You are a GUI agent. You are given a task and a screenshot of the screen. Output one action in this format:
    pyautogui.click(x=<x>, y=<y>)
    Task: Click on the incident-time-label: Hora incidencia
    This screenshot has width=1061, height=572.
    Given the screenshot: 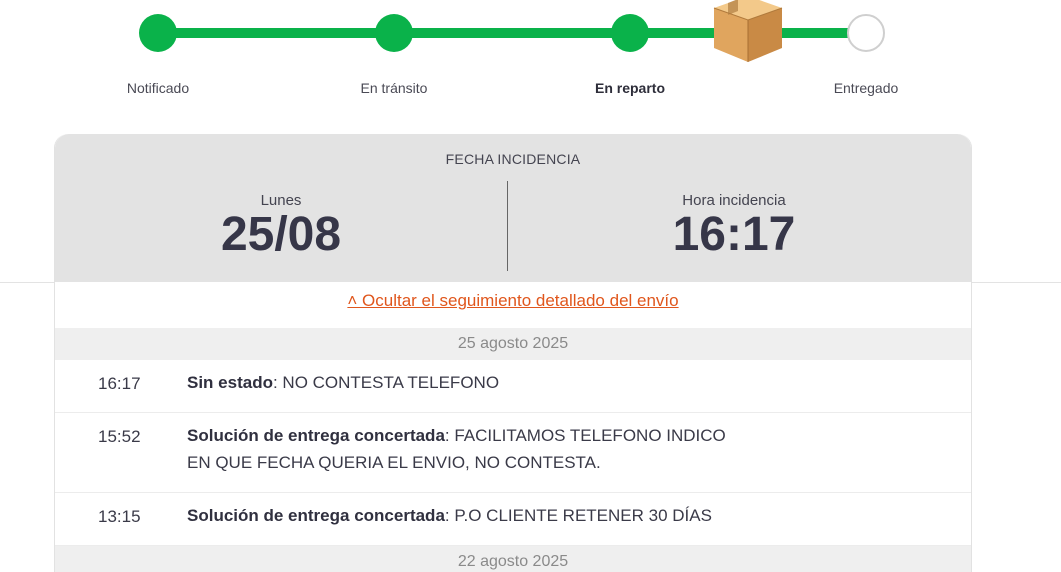 What is the action you would take?
    pyautogui.click(x=734, y=200)
    